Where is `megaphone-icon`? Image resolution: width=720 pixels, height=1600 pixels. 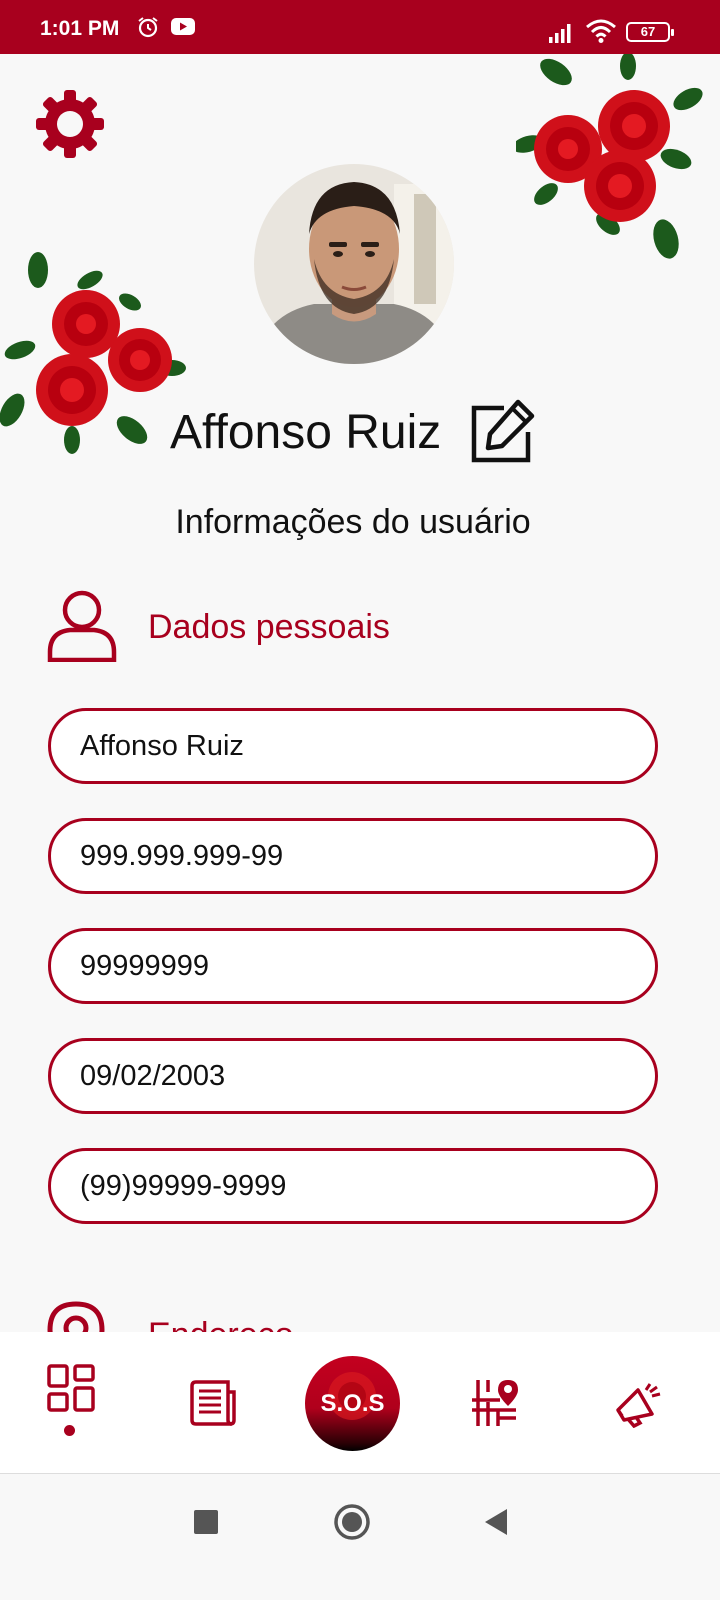
megaphone-icon is located at coordinates (638, 1404).